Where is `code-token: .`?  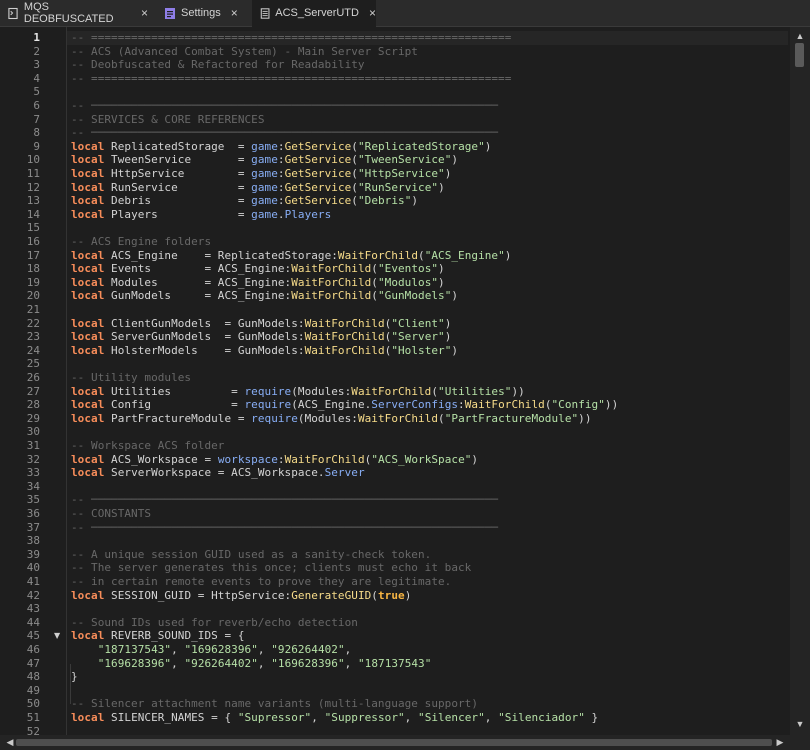 code-token: . is located at coordinates (281, 214).